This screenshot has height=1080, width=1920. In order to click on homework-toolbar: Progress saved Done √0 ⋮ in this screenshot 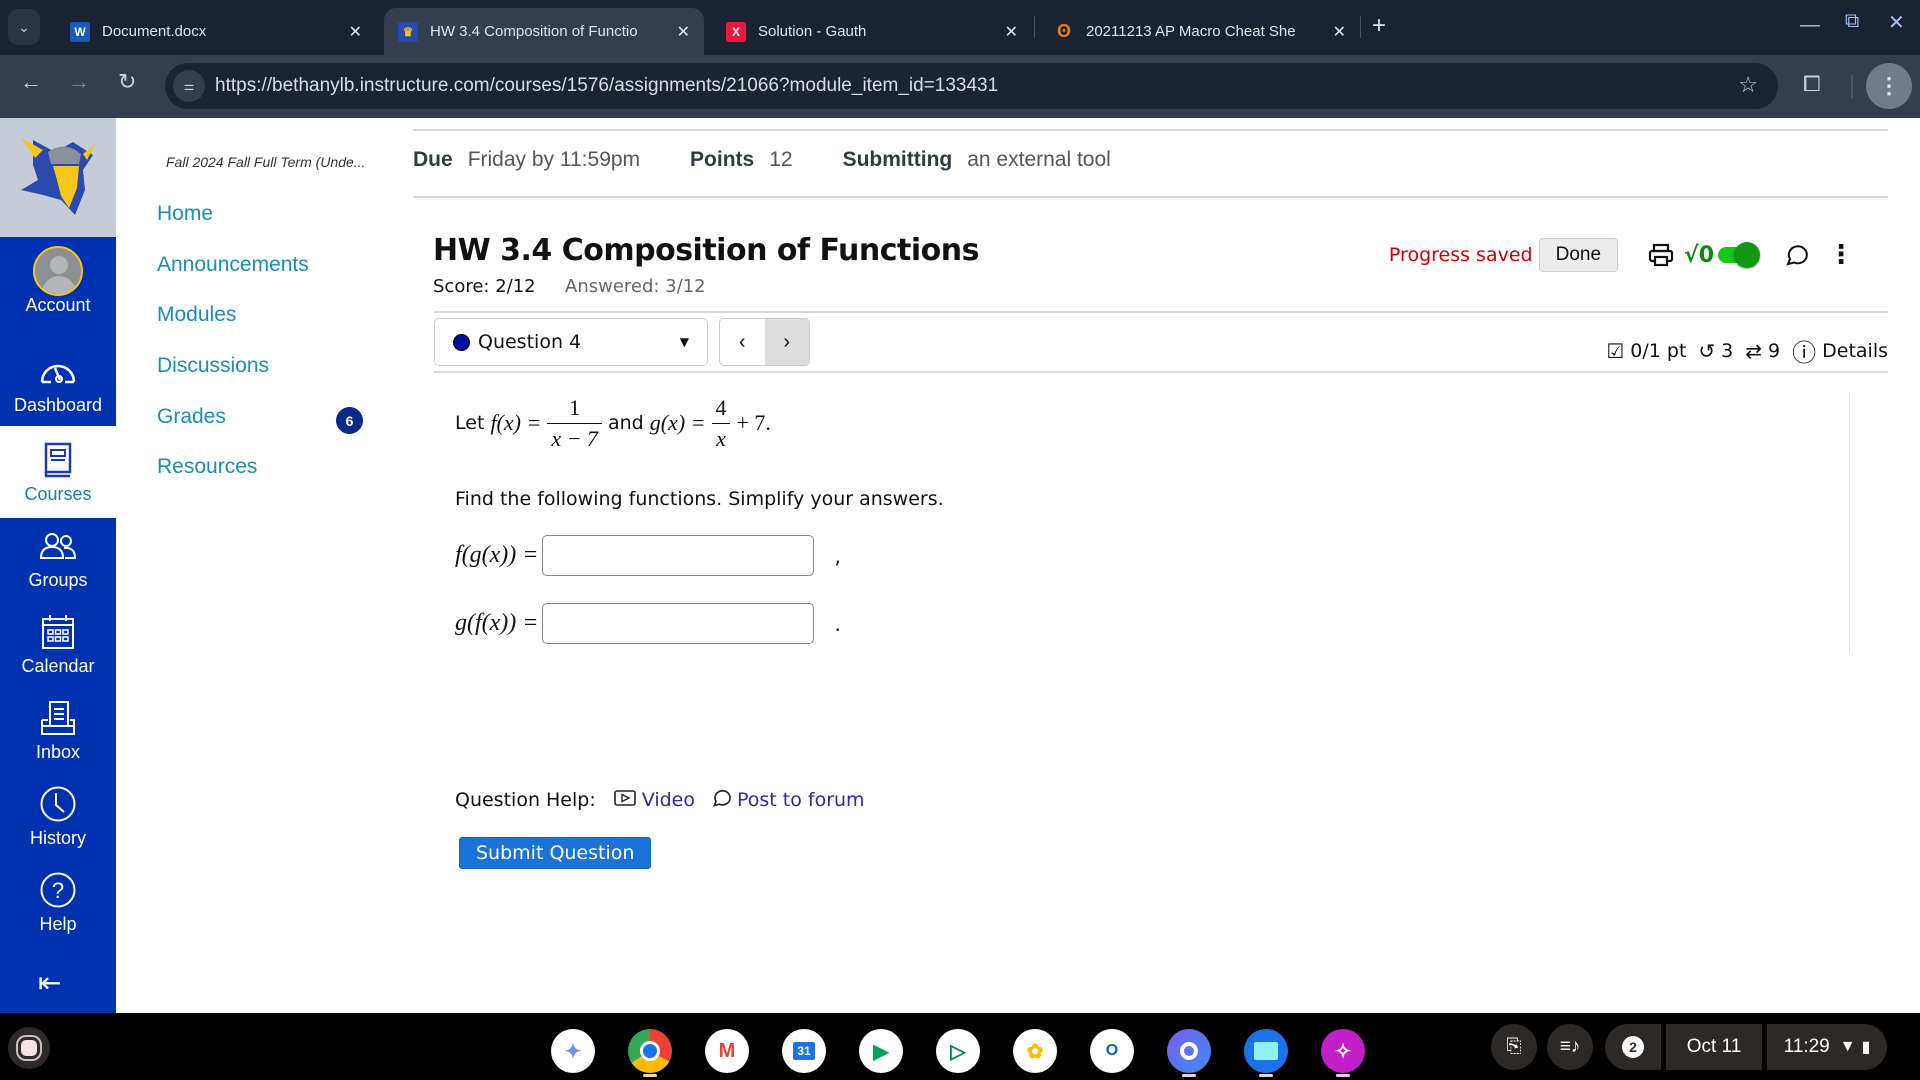, I will do `click(1626, 255)`.